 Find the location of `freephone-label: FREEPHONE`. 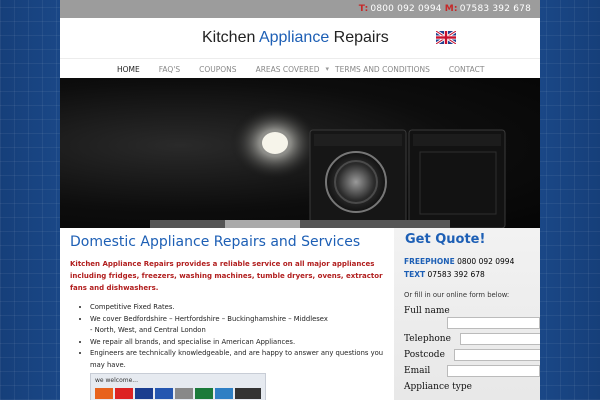

freephone-label: FREEPHONE is located at coordinates (429, 261).